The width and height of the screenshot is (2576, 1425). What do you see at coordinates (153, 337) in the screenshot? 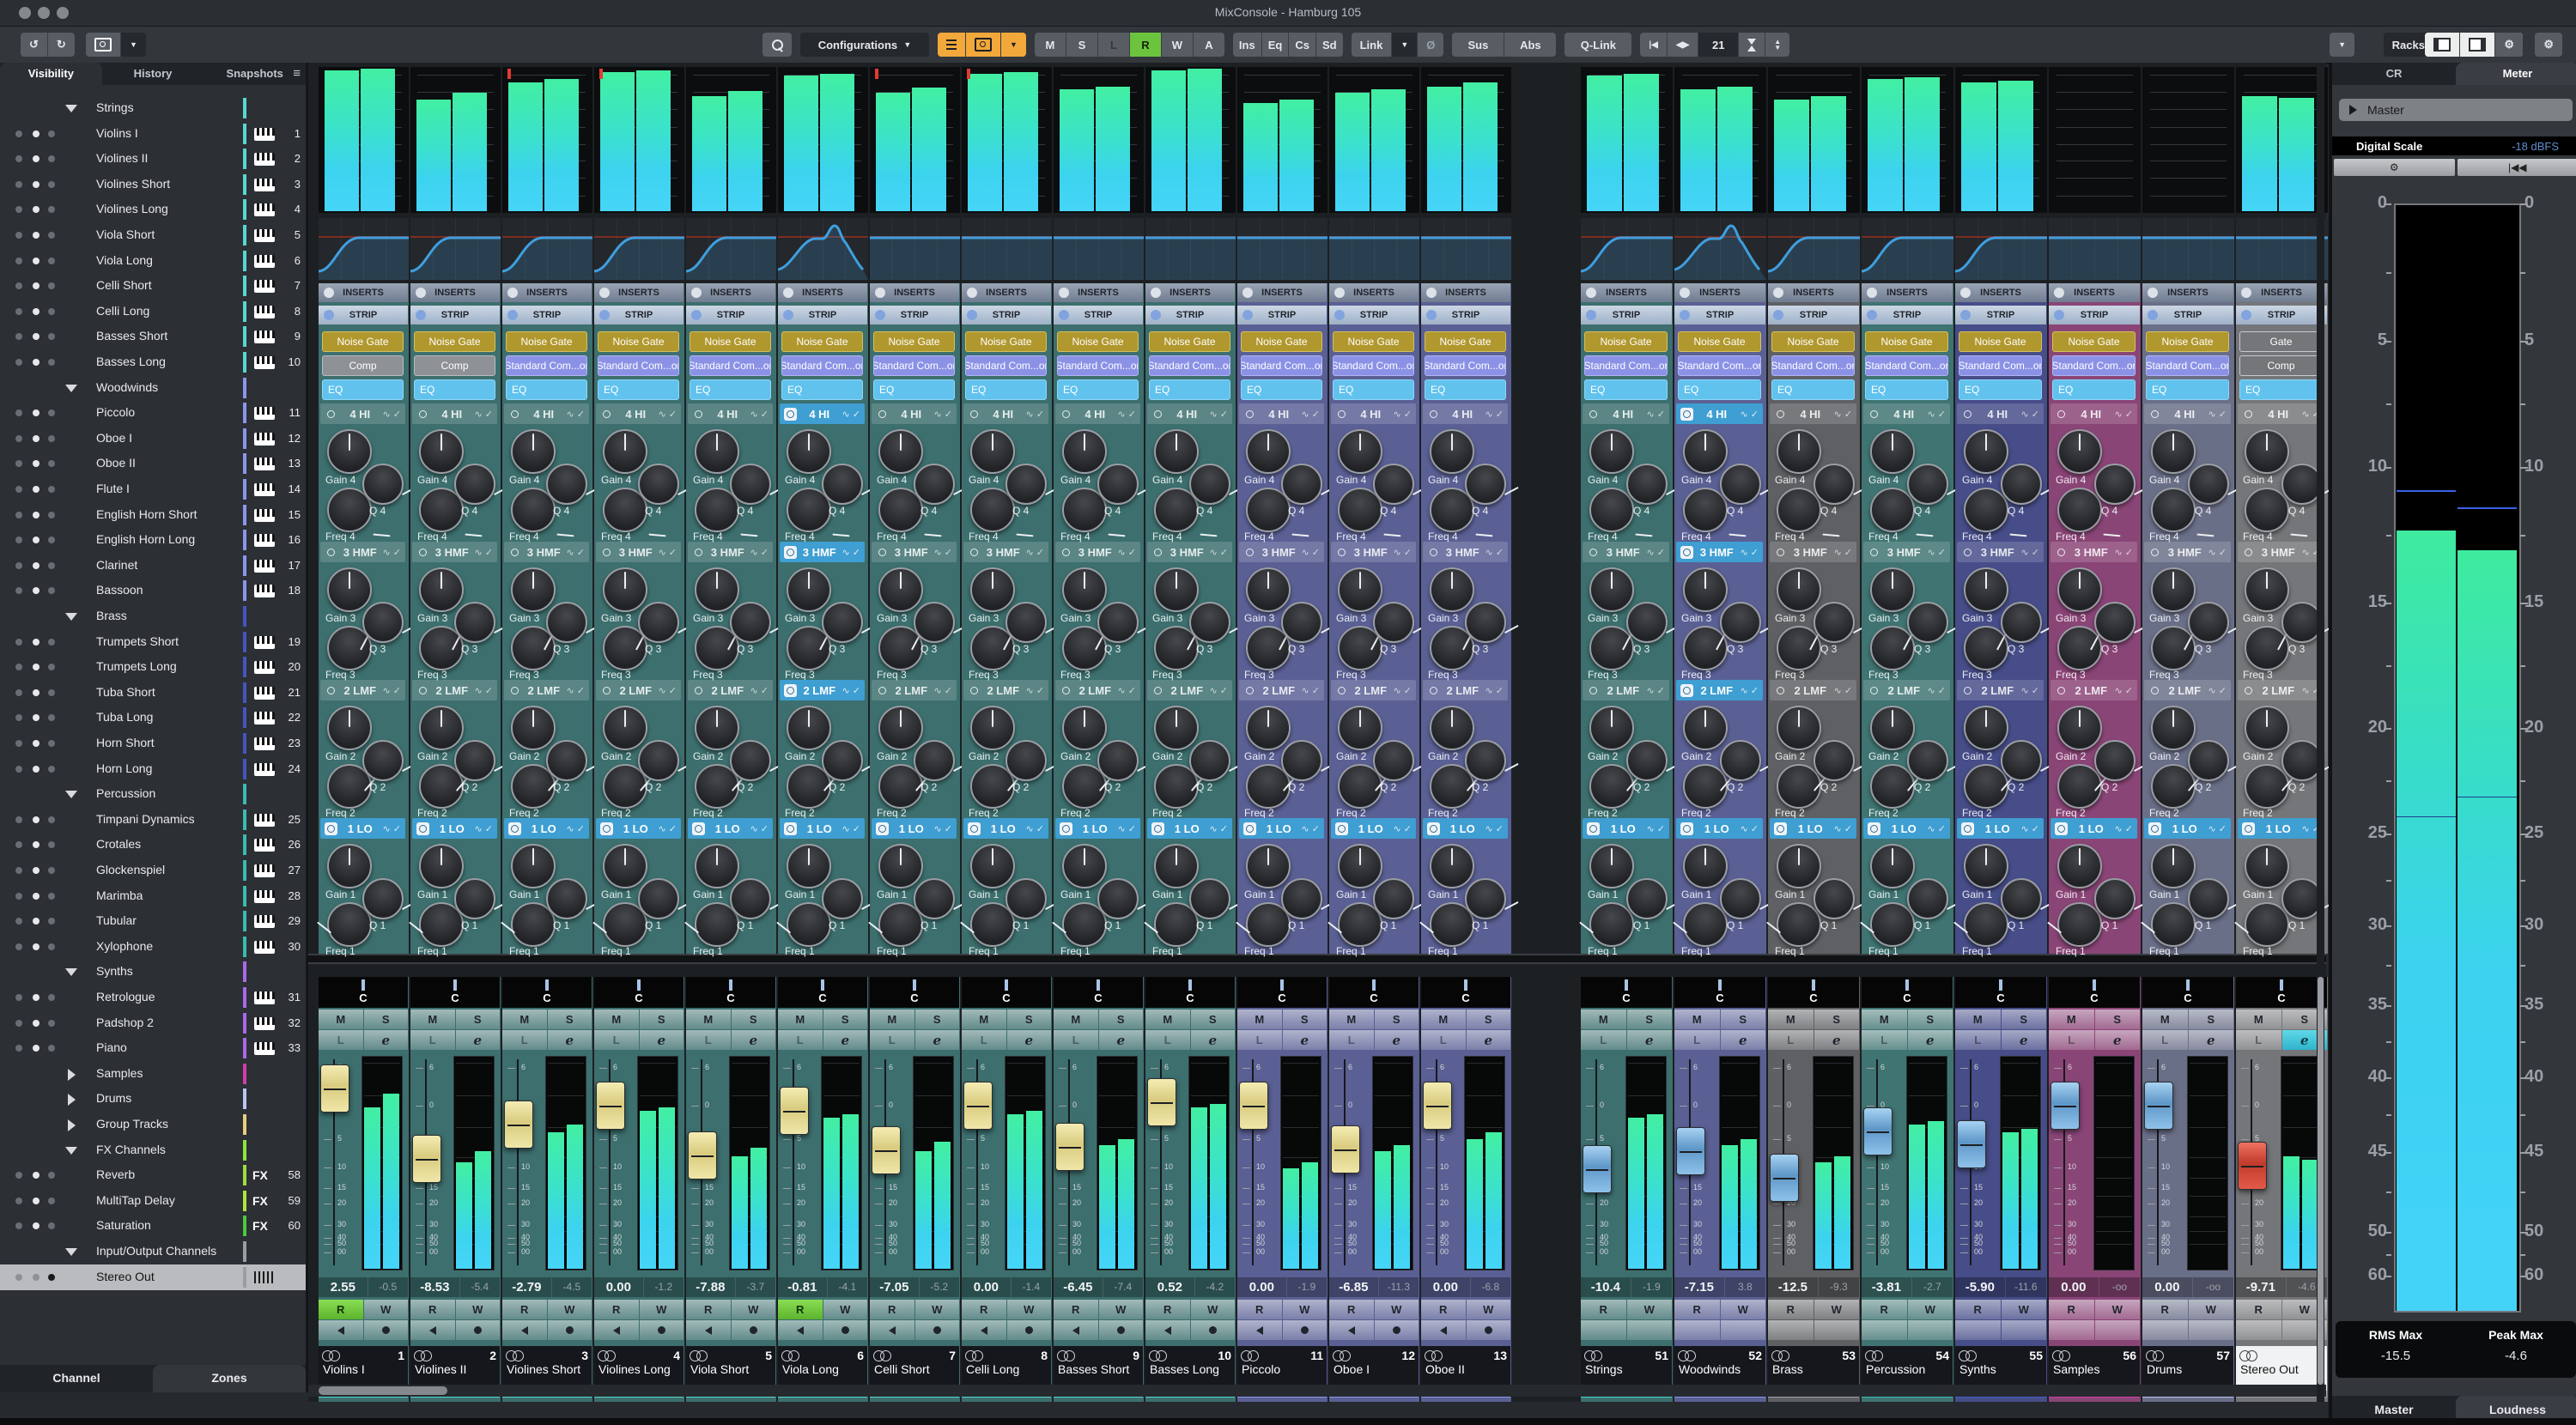
I see `track-row-basses-short: Basses Short 9` at bounding box center [153, 337].